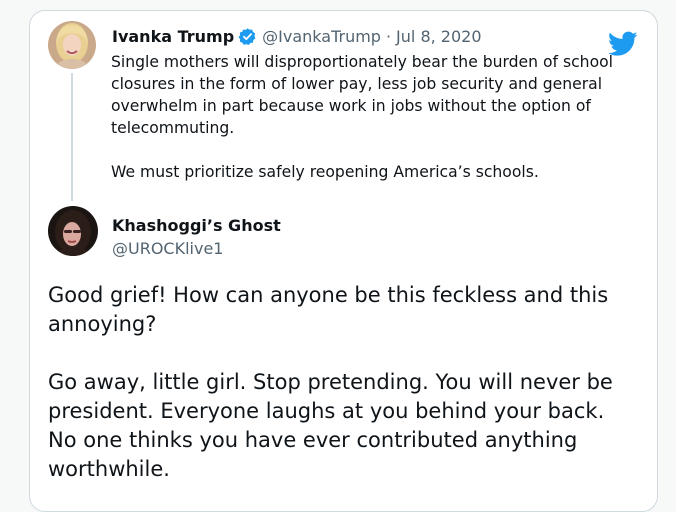 This screenshot has width=676, height=512. What do you see at coordinates (173, 36) in the screenshot?
I see `quoted-author-name: Ivanka Trump` at bounding box center [173, 36].